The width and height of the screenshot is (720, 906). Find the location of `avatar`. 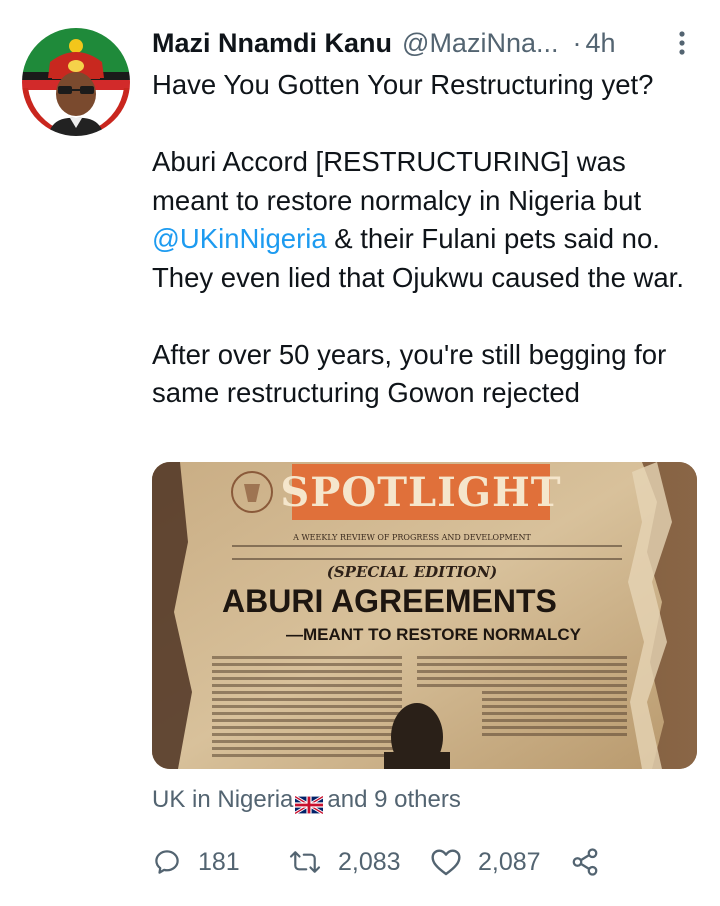

avatar is located at coordinates (76, 82).